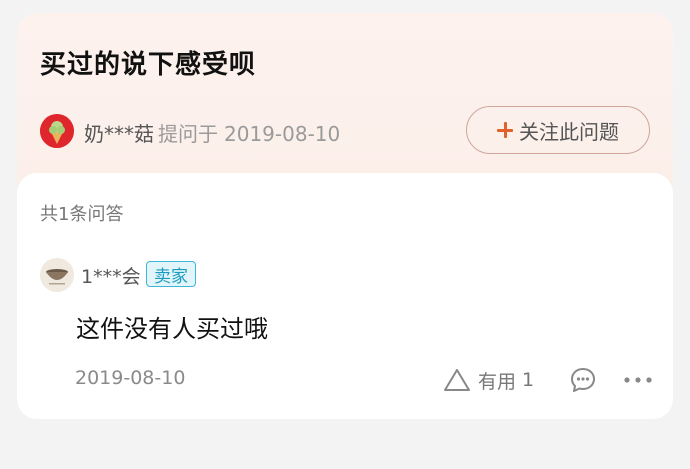 Image resolution: width=690 pixels, height=469 pixels. Describe the element at coordinates (528, 380) in the screenshot. I see `useful-count: 1` at that location.